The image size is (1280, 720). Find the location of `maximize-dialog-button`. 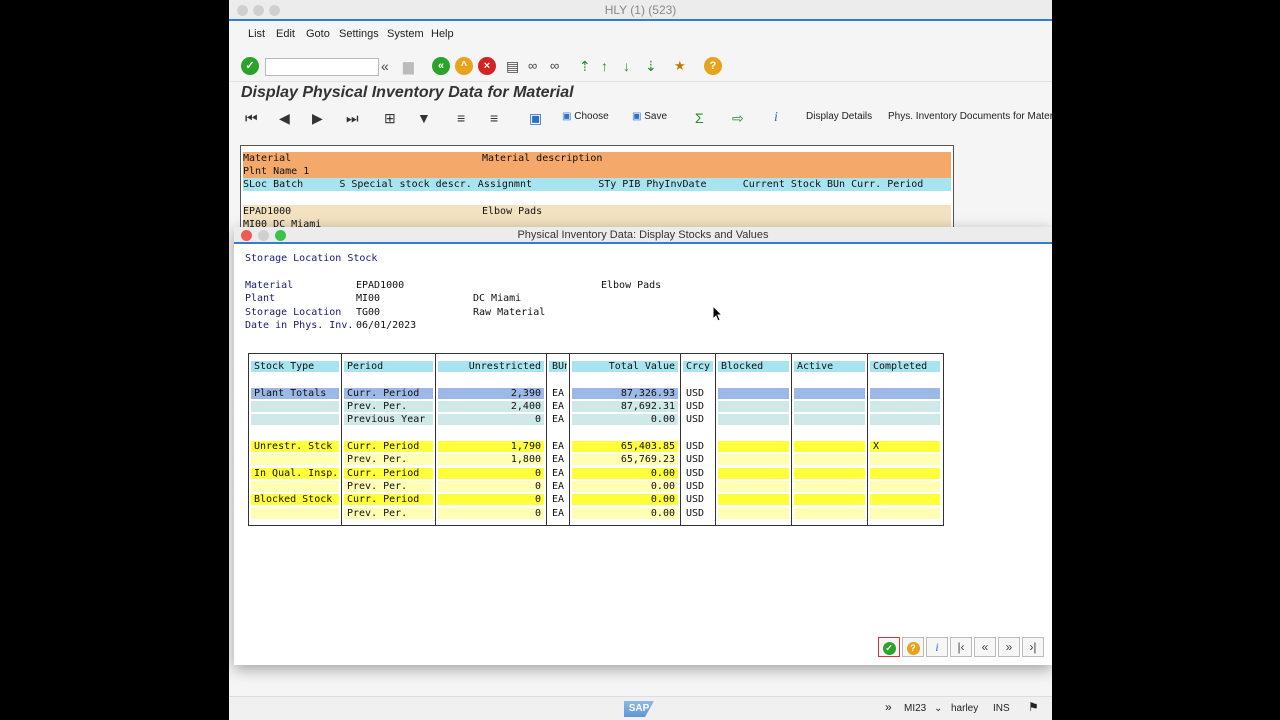

maximize-dialog-button is located at coordinates (280, 235).